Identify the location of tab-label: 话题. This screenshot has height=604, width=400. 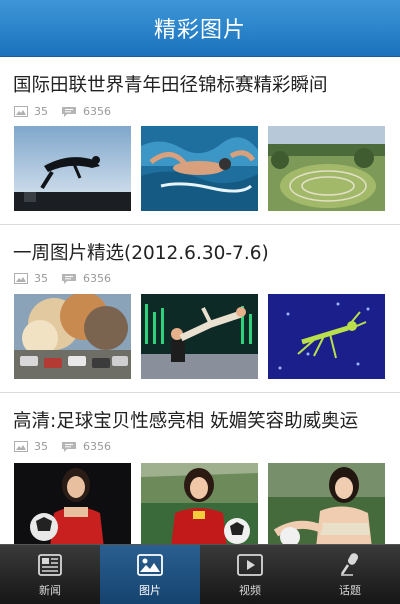
(350, 590).